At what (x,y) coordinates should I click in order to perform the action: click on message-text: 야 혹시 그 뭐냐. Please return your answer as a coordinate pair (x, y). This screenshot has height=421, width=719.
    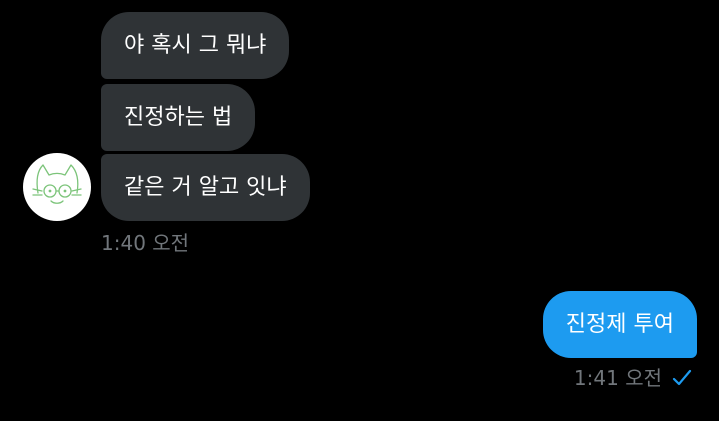
    Looking at the image, I should click on (195, 45).